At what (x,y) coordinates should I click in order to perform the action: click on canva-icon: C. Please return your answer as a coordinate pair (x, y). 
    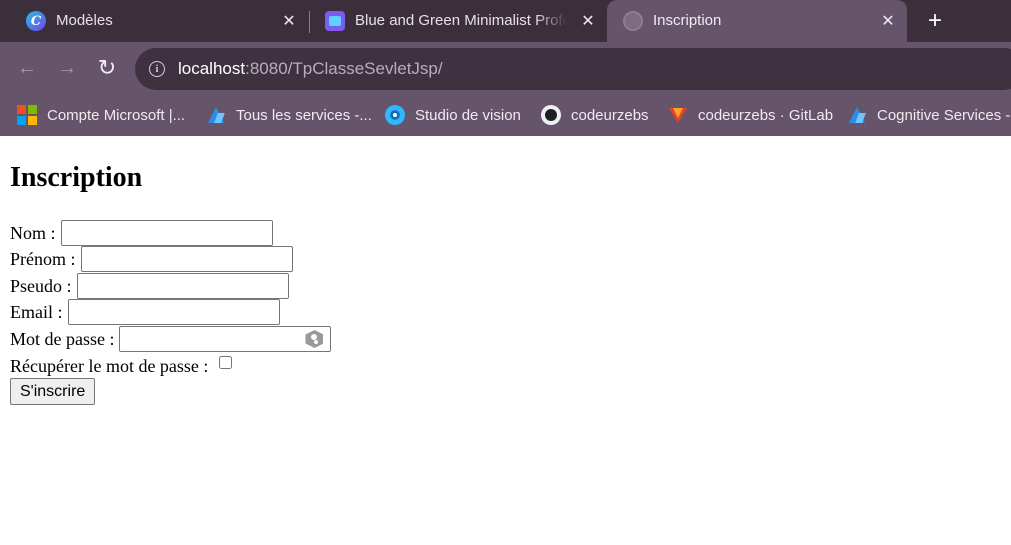
    Looking at the image, I should click on (36, 21).